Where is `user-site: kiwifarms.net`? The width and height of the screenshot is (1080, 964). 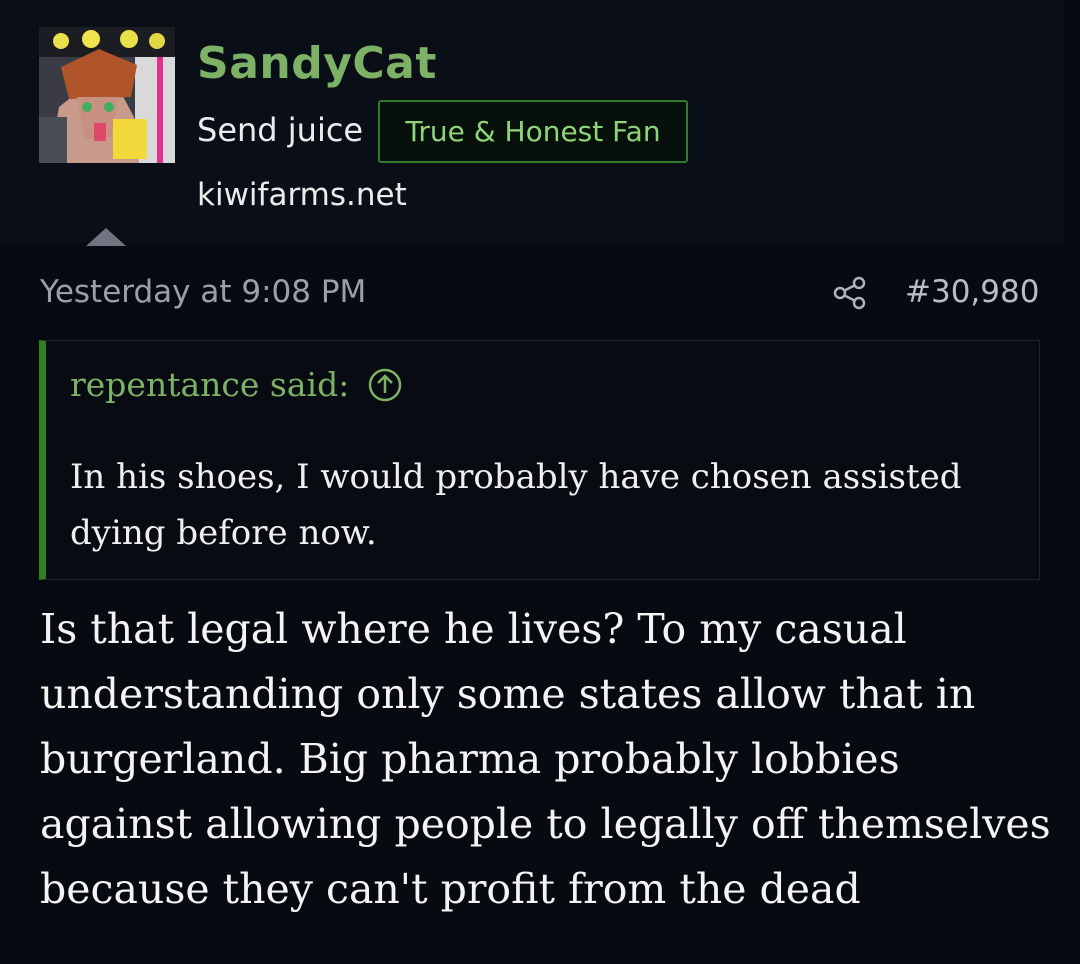 user-site: kiwifarms.net is located at coordinates (302, 195).